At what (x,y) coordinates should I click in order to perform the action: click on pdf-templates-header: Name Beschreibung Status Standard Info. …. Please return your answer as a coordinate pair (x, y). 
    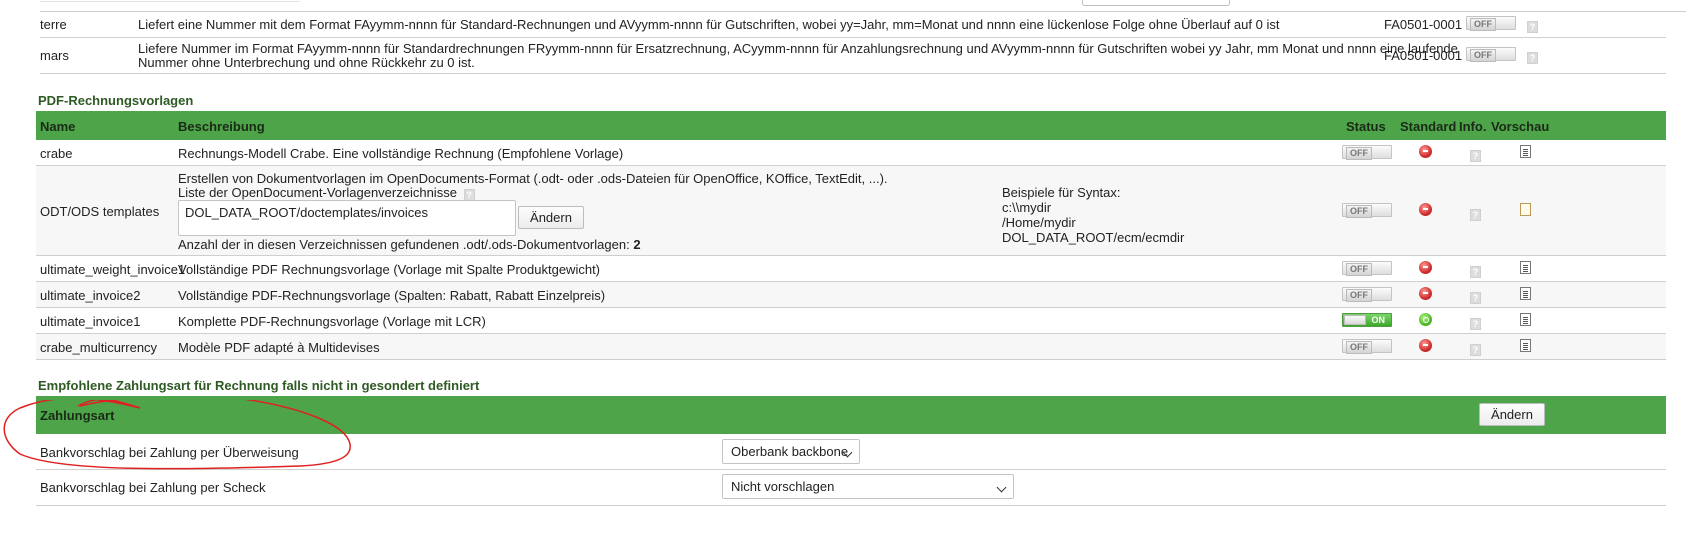
    Looking at the image, I should click on (851, 125).